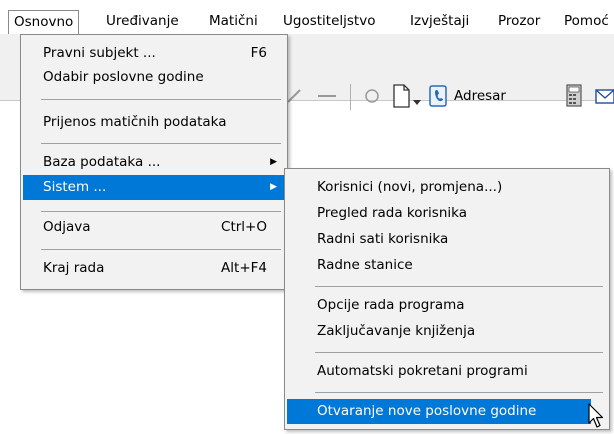  I want to click on menu-item-label: Otvaranje nove poslovne godine, so click(427, 411).